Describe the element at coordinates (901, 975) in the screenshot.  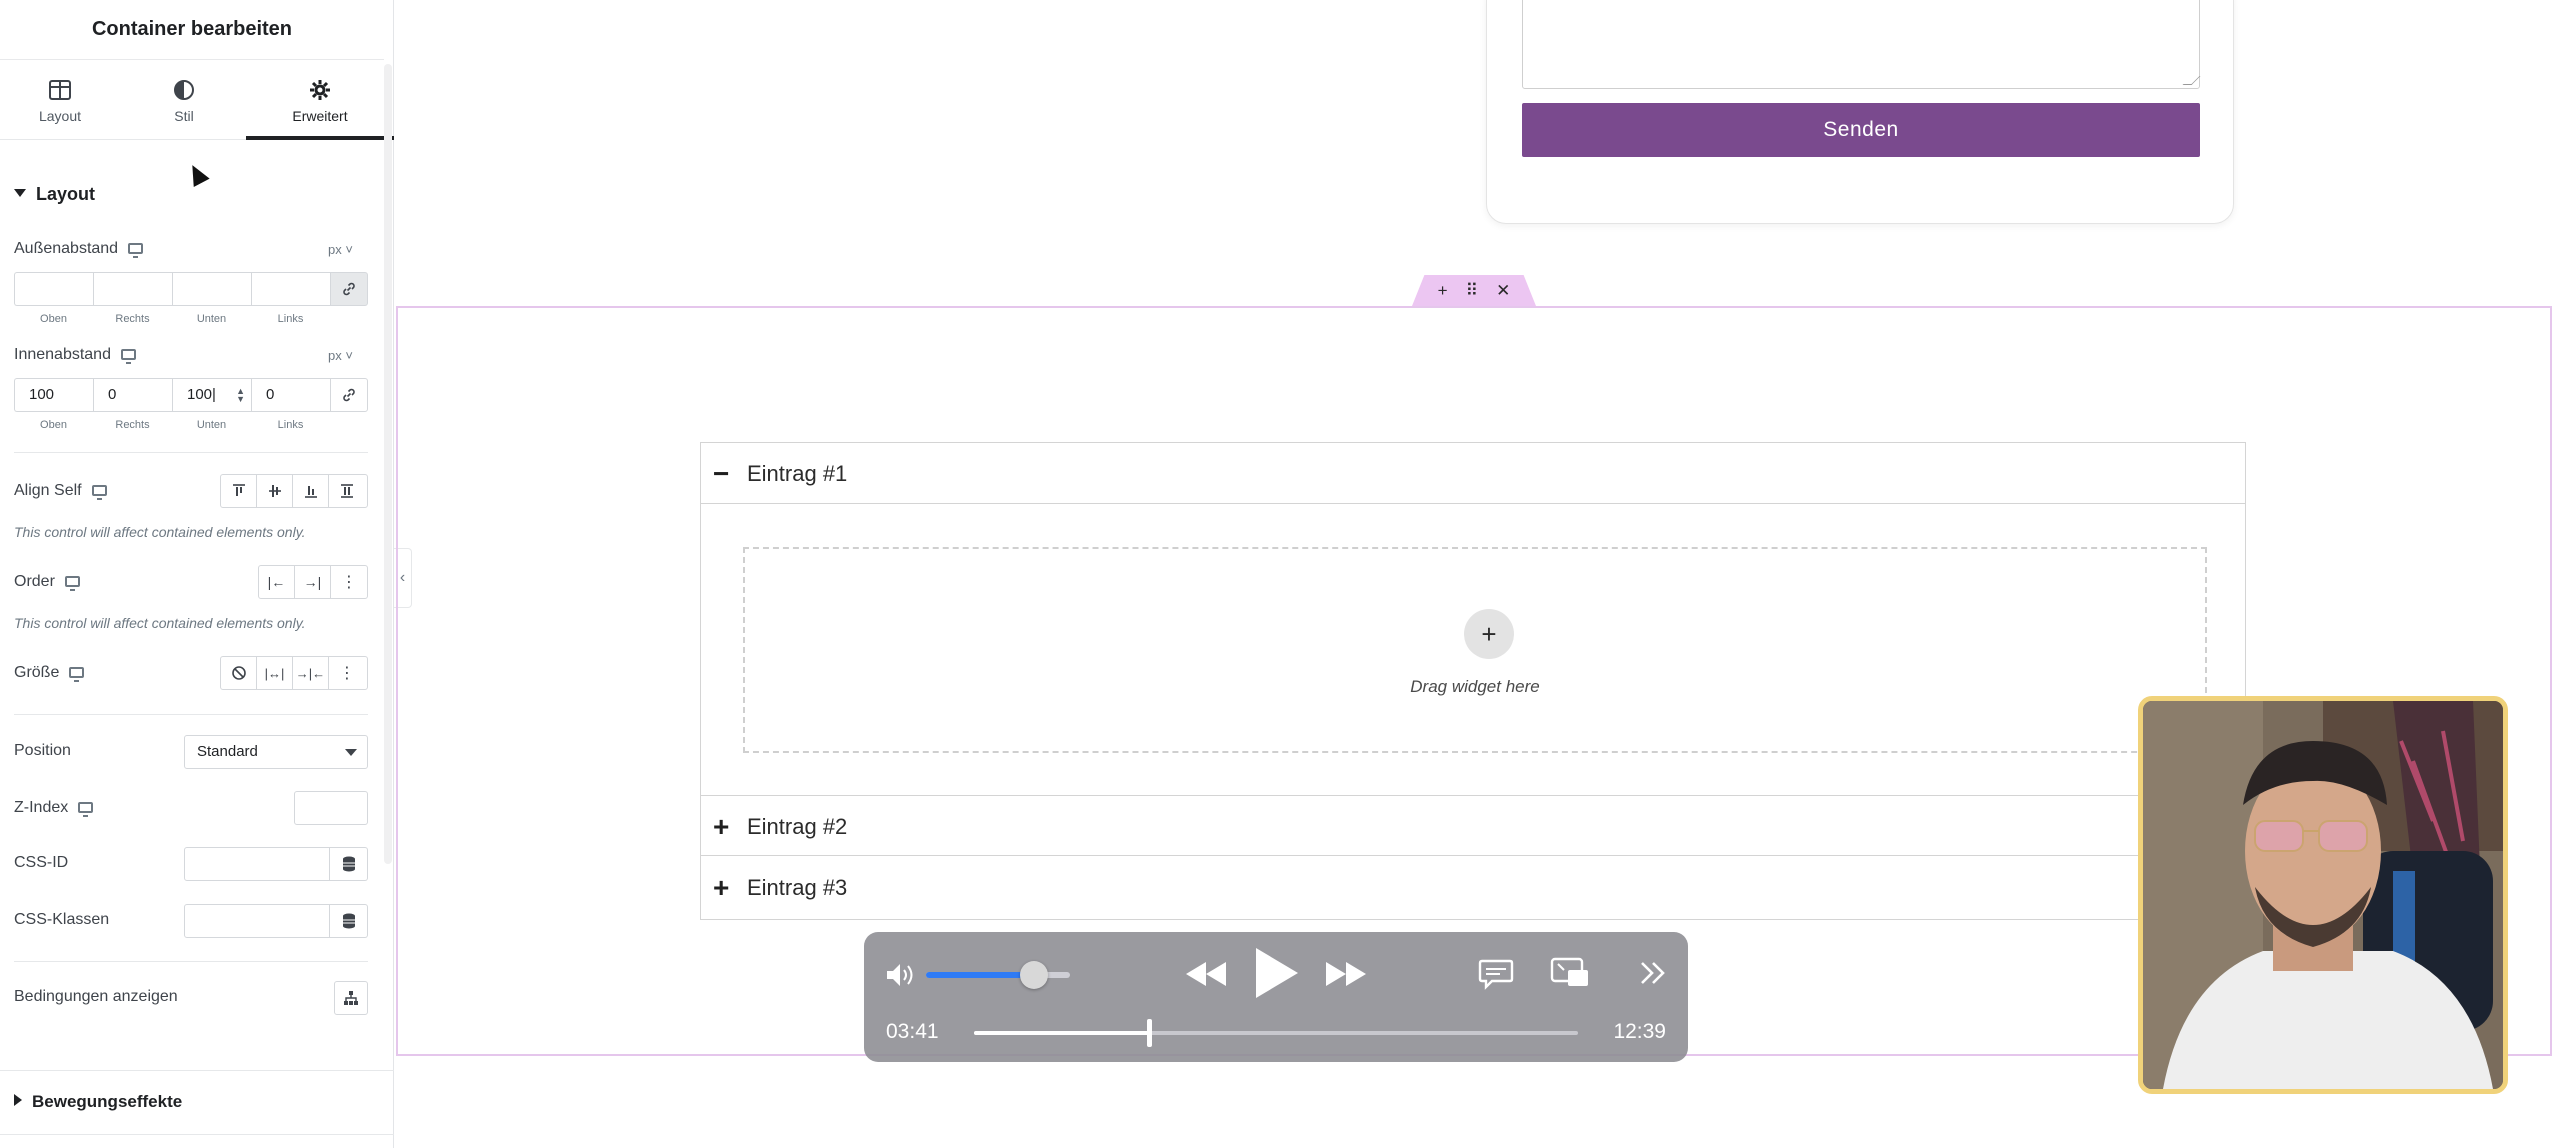
I see `volume-icon` at that location.